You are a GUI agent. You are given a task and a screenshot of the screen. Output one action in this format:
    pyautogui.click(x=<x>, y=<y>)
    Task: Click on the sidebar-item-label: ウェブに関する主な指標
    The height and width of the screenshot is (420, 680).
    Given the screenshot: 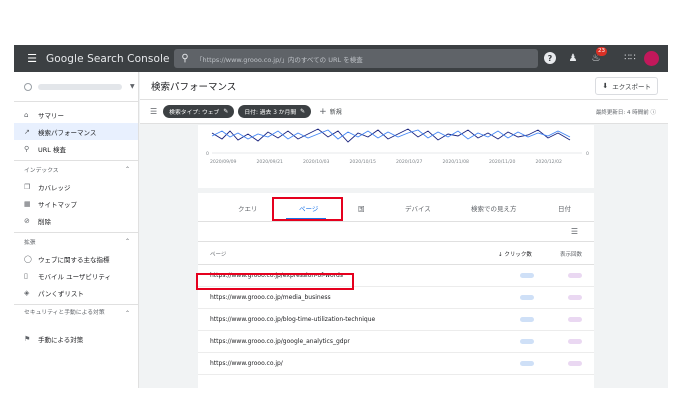 What is the action you would take?
    pyautogui.click(x=74, y=259)
    